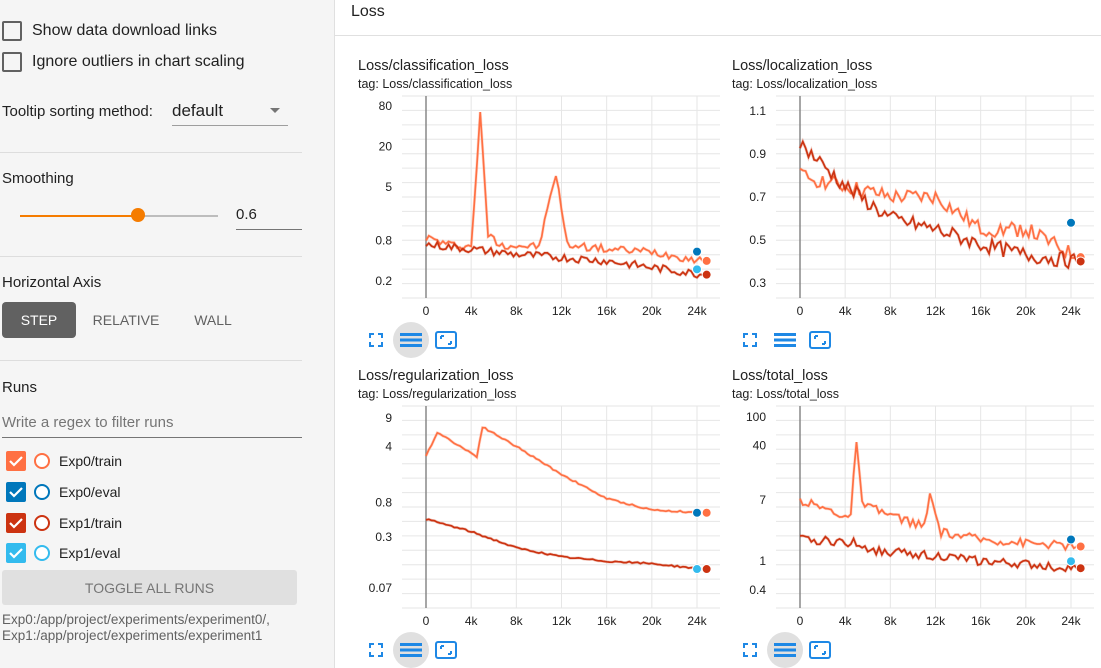 The height and width of the screenshot is (668, 1101). What do you see at coordinates (88, 422) in the screenshot?
I see `run-filter-placeholder: Write a regex to filter runs` at bounding box center [88, 422].